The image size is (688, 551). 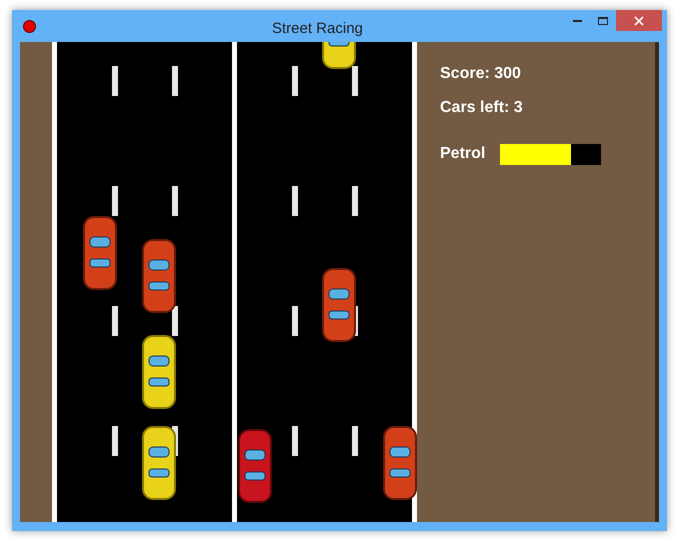 What do you see at coordinates (317, 29) in the screenshot?
I see `window-title: Street Racing` at bounding box center [317, 29].